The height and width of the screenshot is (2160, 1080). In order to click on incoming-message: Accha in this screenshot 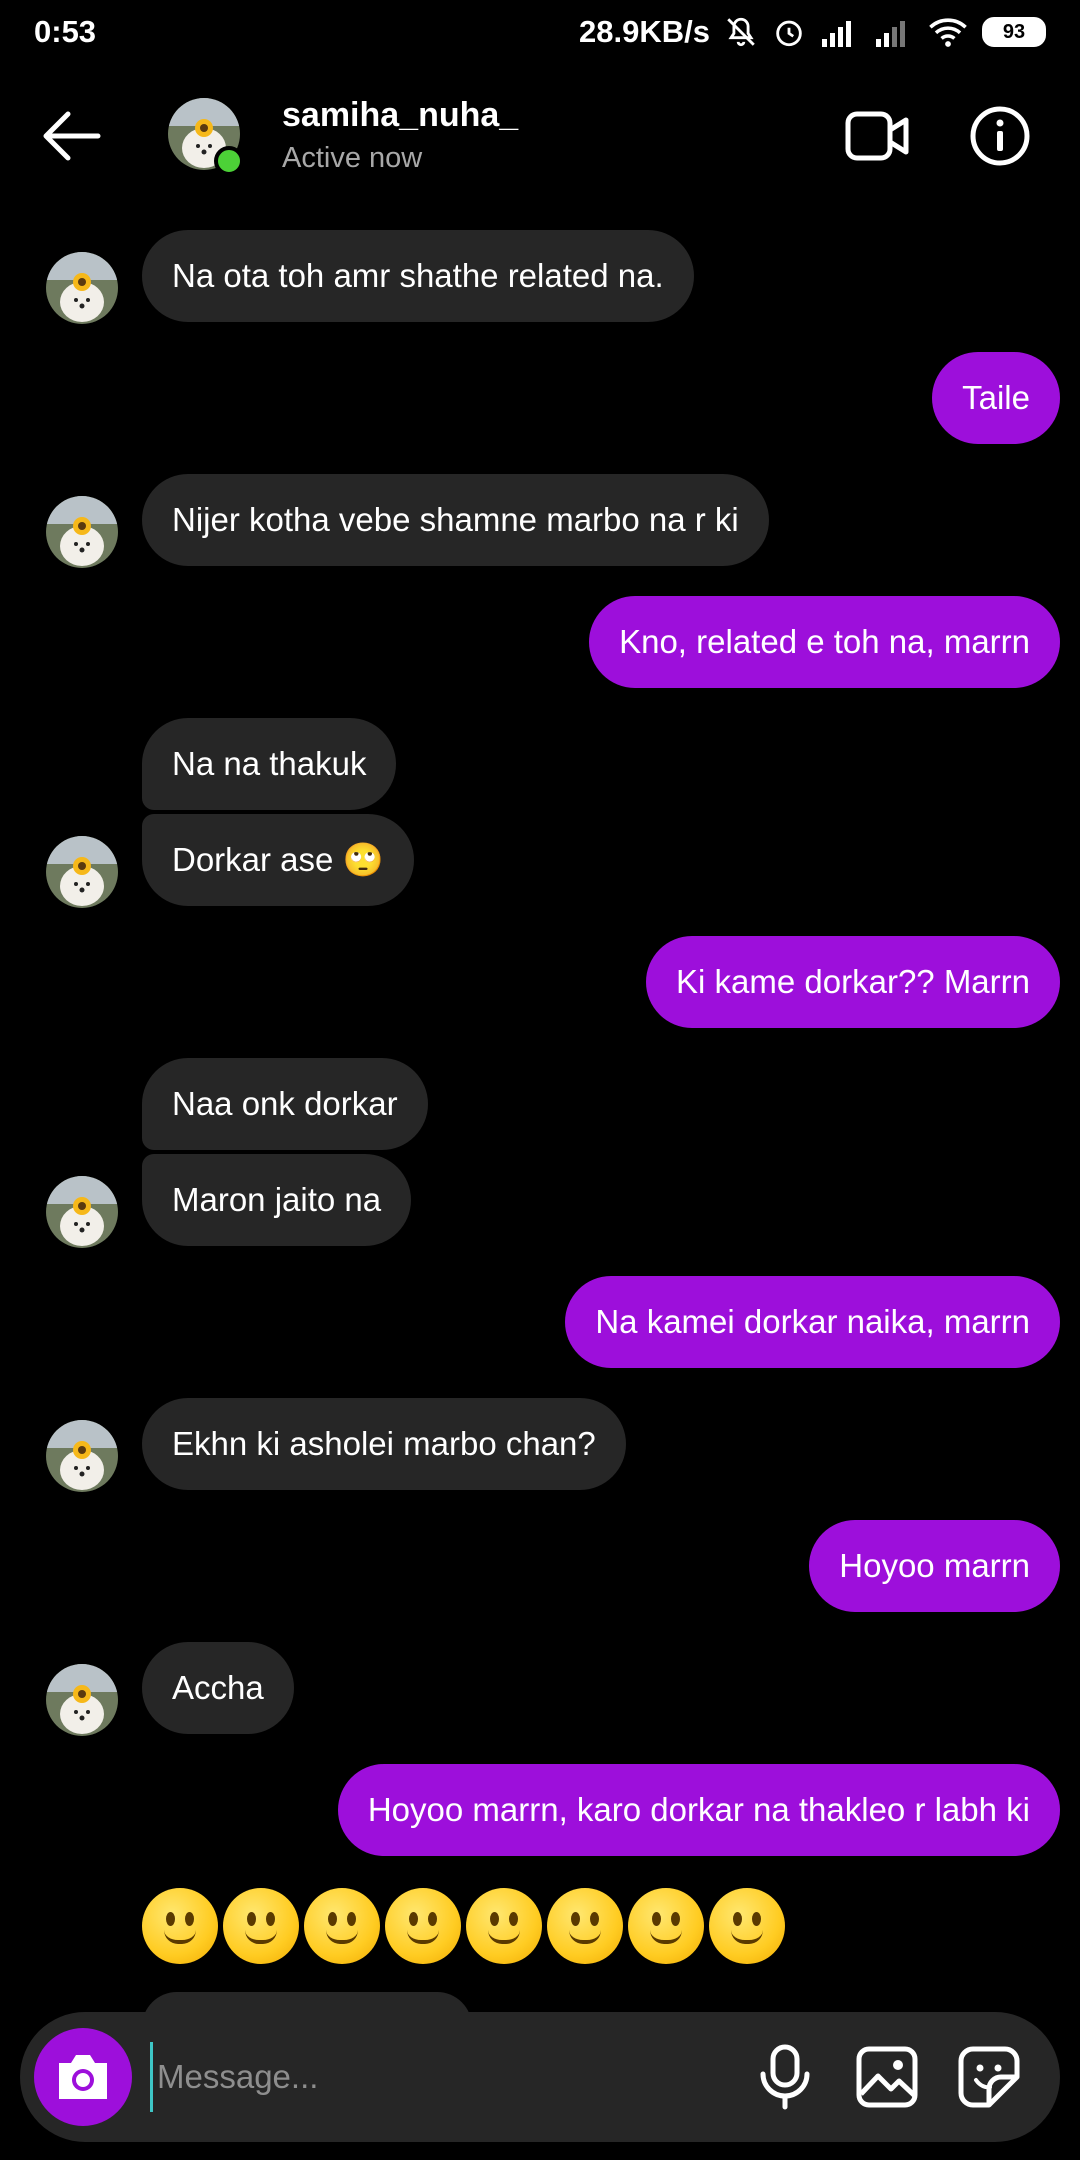, I will do `click(218, 1688)`.